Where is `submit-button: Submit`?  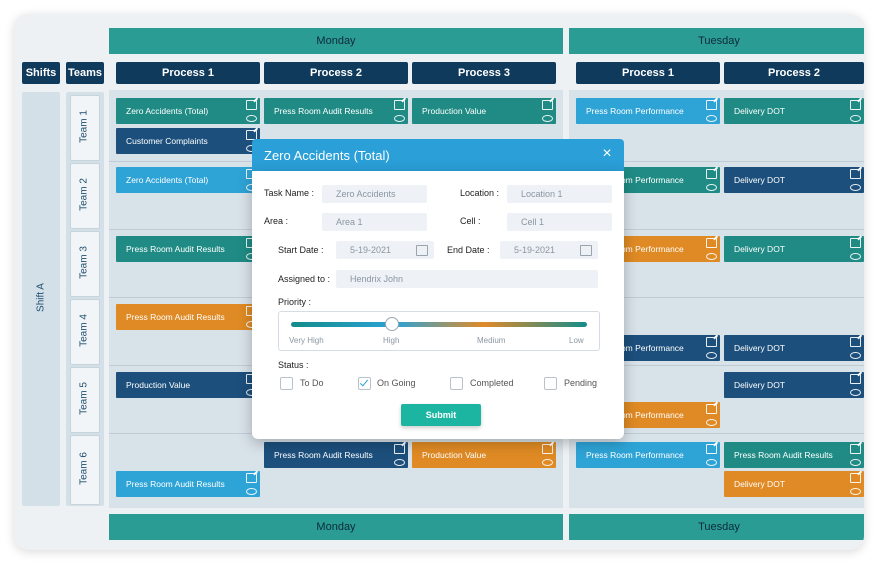 submit-button: Submit is located at coordinates (441, 415).